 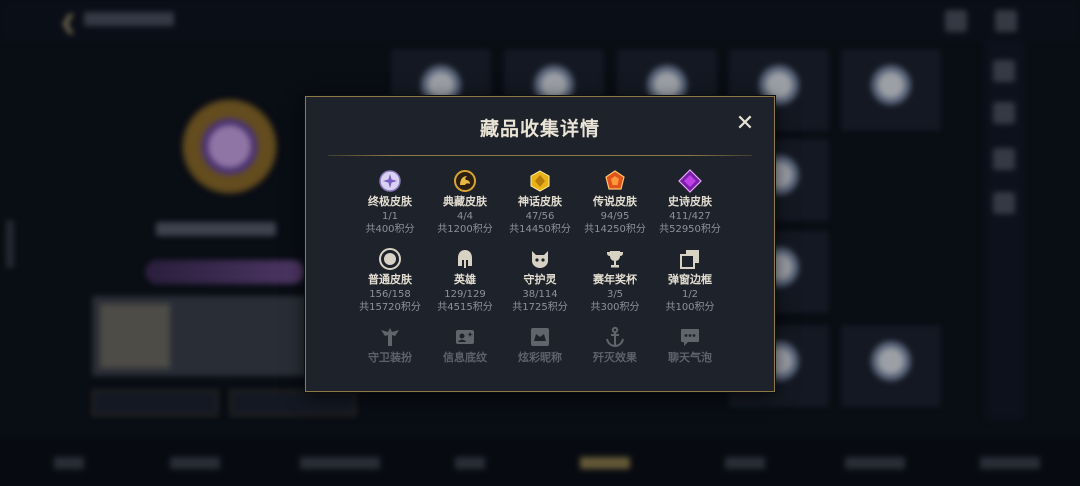 What do you see at coordinates (615, 180) in the screenshot?
I see `legendary-skin-icon` at bounding box center [615, 180].